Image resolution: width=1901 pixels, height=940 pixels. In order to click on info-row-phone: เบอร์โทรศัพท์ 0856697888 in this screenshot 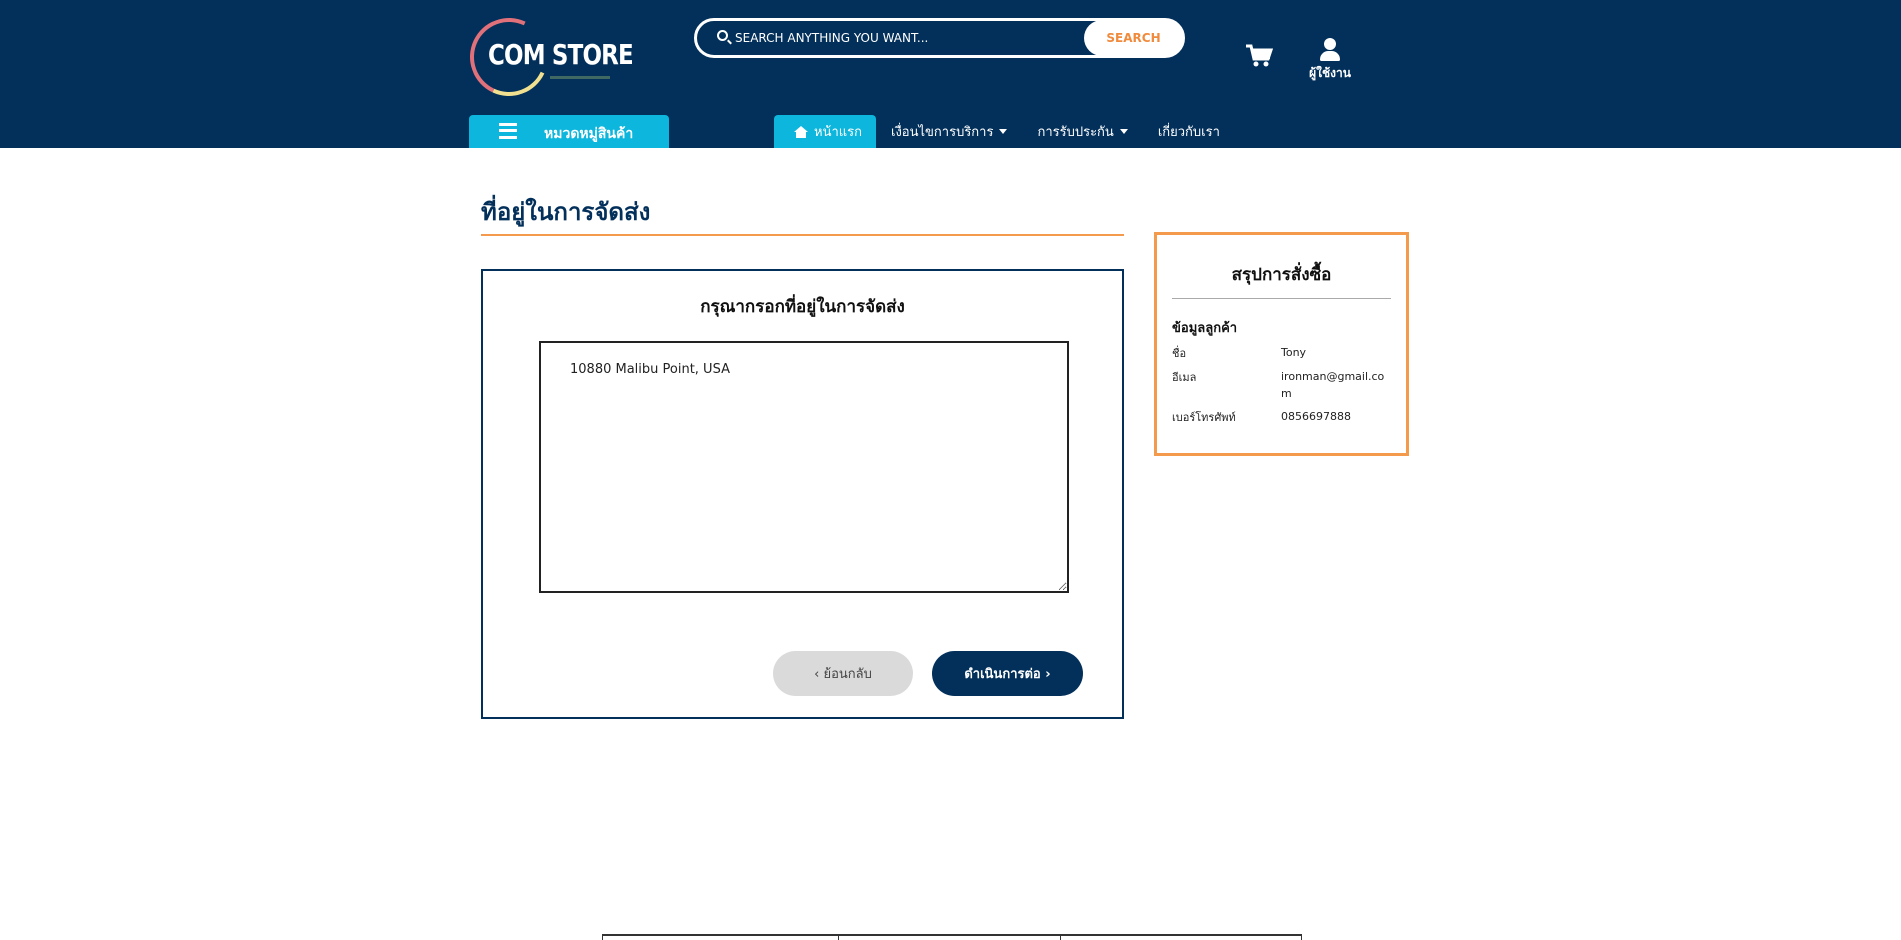, I will do `click(1281, 417)`.